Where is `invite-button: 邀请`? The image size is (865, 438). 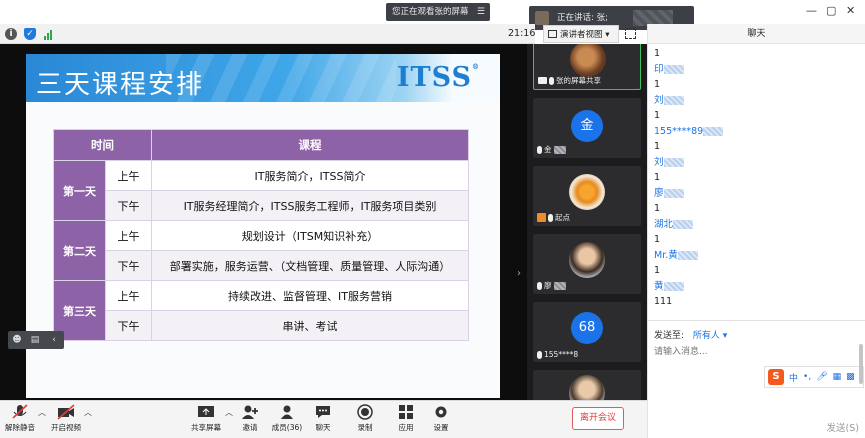 invite-button: 邀请 is located at coordinates (250, 418).